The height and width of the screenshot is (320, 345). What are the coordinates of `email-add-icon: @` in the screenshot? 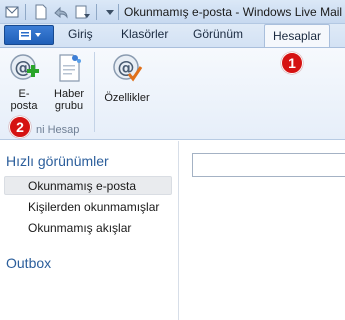 It's located at (24, 67).